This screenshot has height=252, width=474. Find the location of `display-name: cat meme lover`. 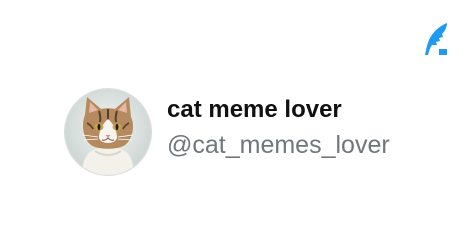

display-name: cat meme lover is located at coordinates (278, 110).